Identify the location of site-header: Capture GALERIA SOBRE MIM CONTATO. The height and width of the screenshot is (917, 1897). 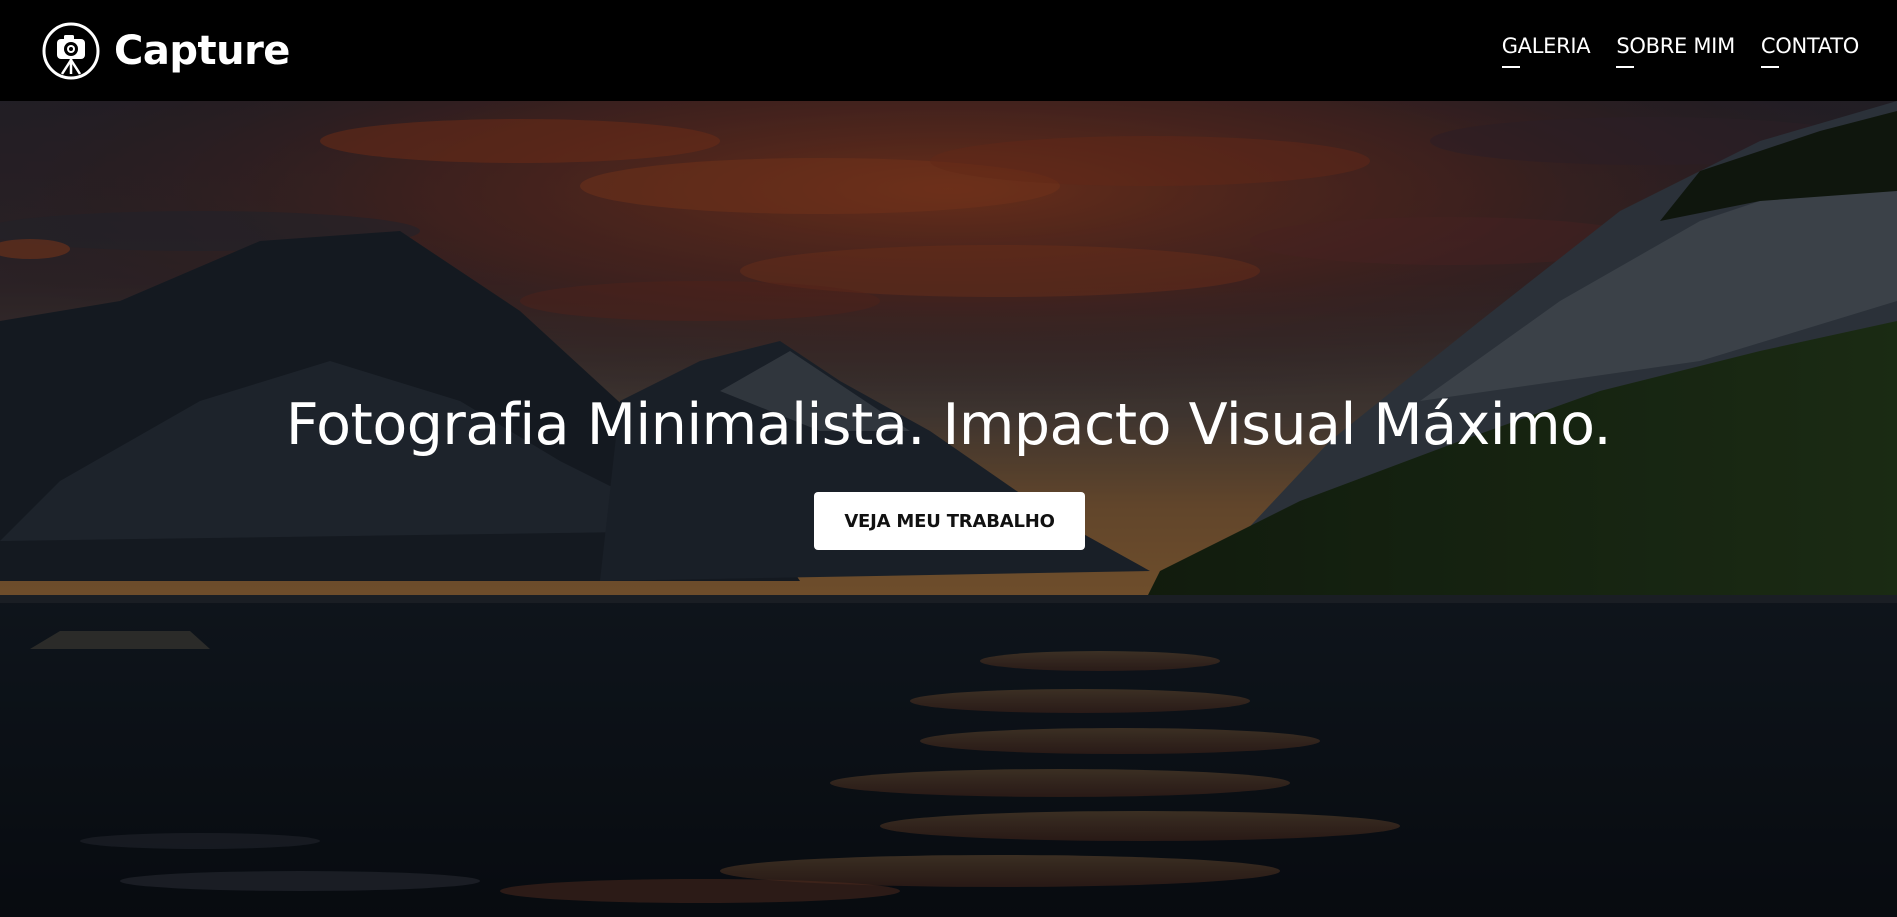
(948, 50).